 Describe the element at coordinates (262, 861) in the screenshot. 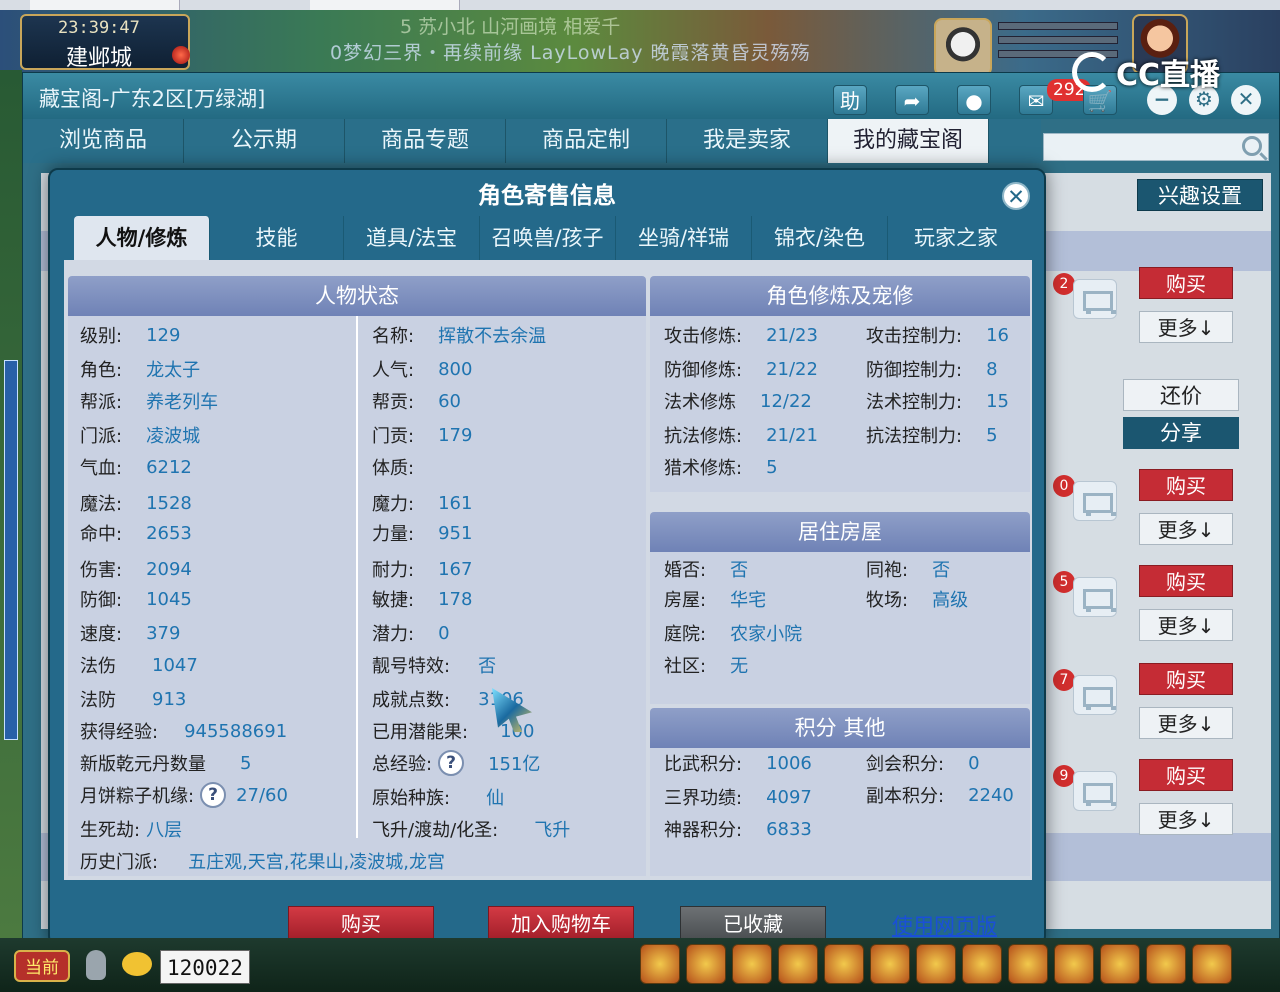

I see `field-history-school: 历史门派: 五庄观,天宫,花果山,凌波城,龙宫` at that location.